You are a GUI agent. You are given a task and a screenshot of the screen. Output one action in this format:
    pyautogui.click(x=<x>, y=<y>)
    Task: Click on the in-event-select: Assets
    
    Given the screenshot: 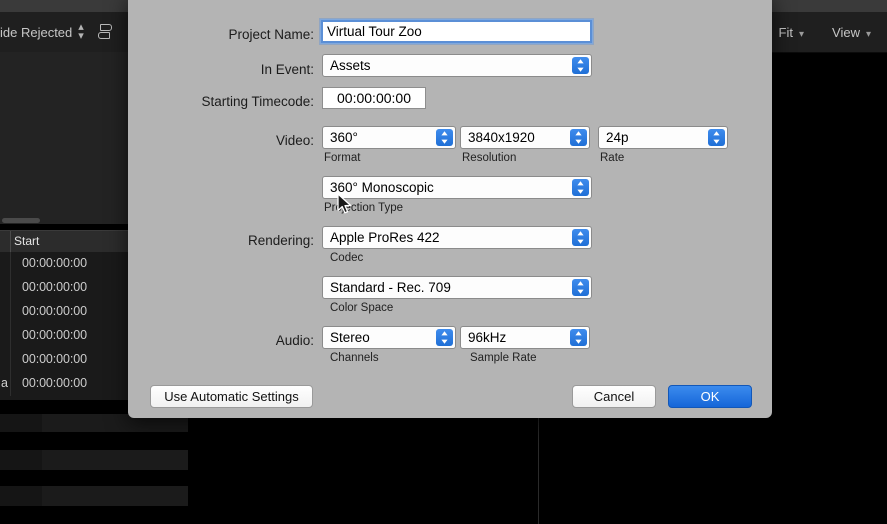 What is the action you would take?
    pyautogui.click(x=457, y=65)
    